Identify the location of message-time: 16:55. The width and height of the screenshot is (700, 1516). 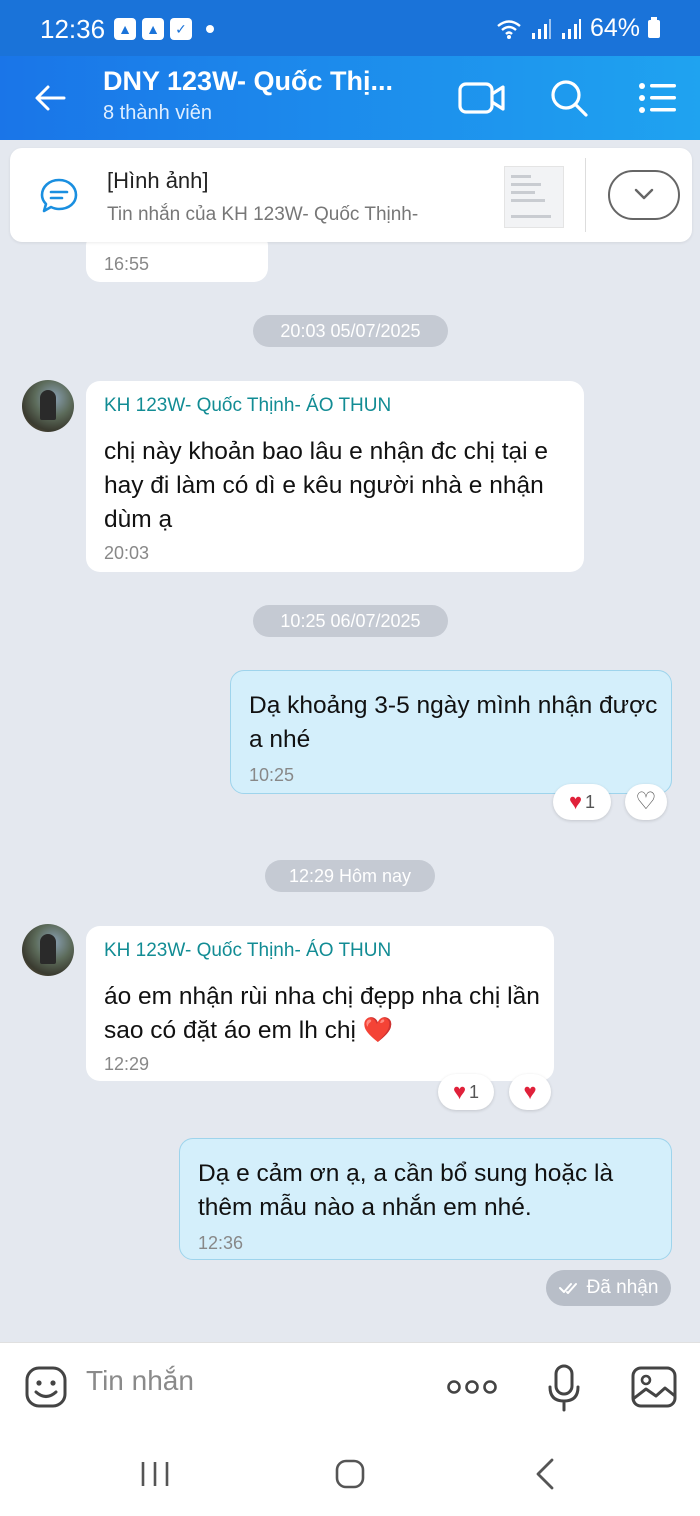
(127, 264).